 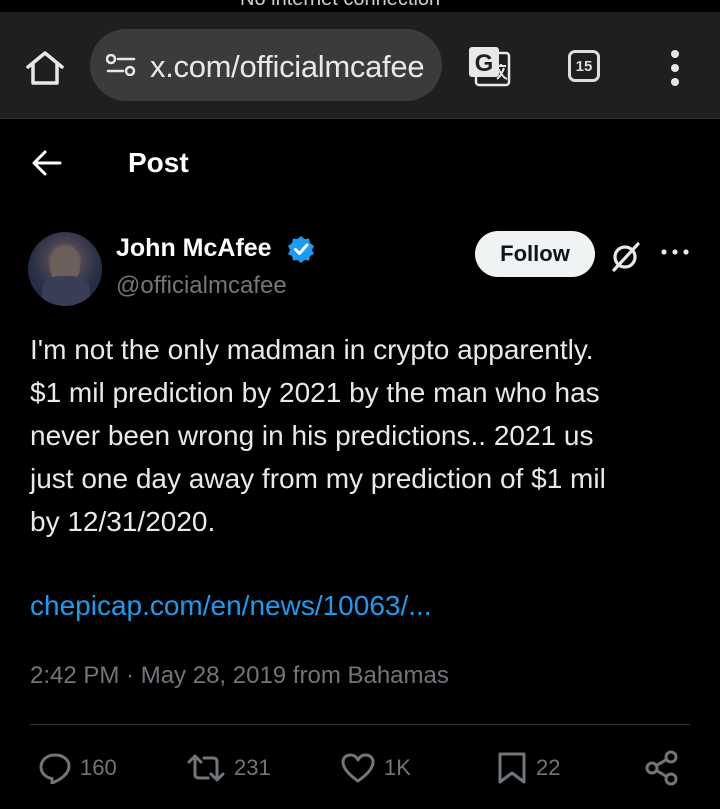 What do you see at coordinates (528, 768) in the screenshot?
I see `bookmark-button: 22` at bounding box center [528, 768].